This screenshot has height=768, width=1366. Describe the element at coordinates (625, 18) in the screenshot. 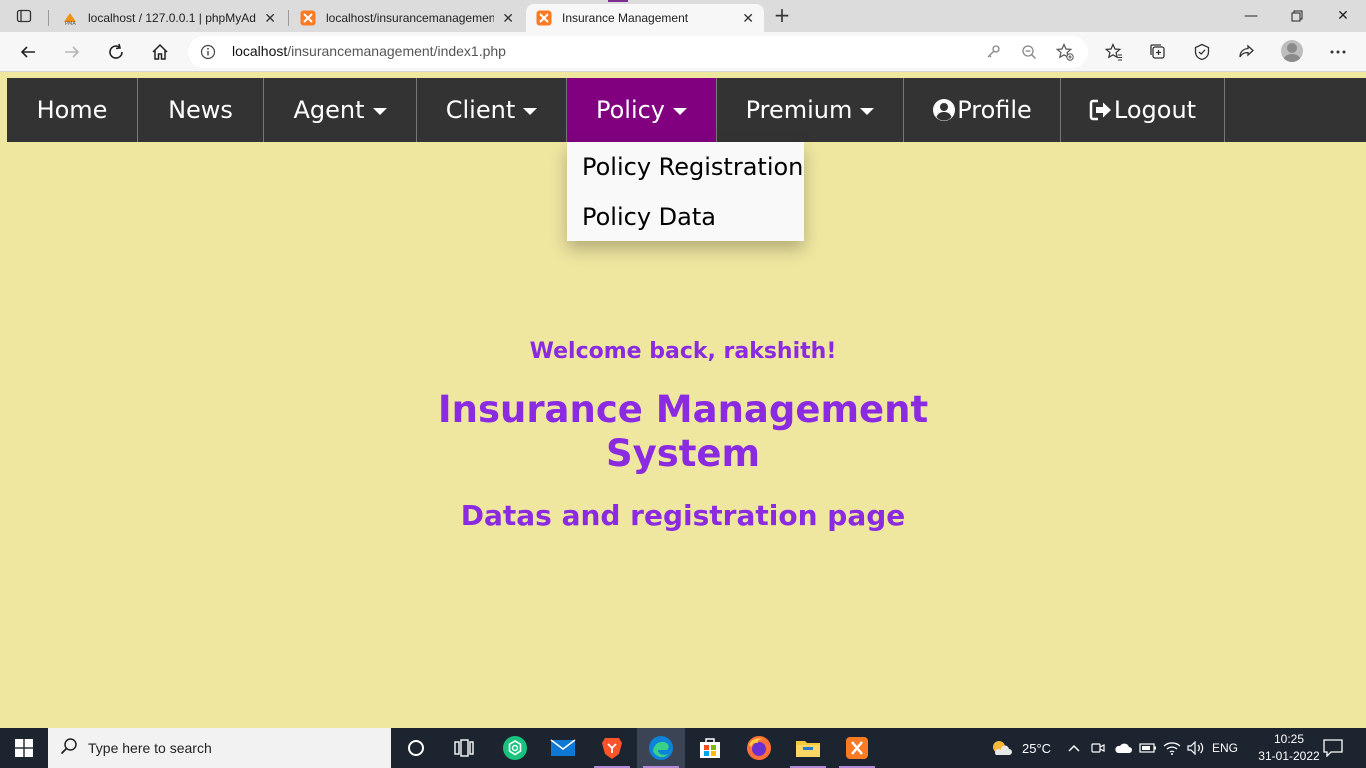

I see `tab-title: Insurance Management` at that location.